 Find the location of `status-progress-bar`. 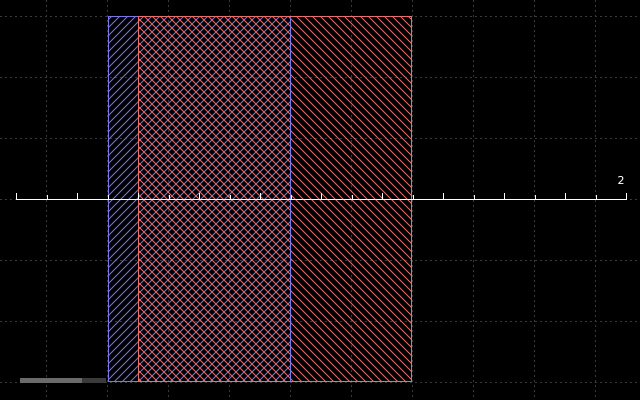

status-progress-bar is located at coordinates (63, 380).